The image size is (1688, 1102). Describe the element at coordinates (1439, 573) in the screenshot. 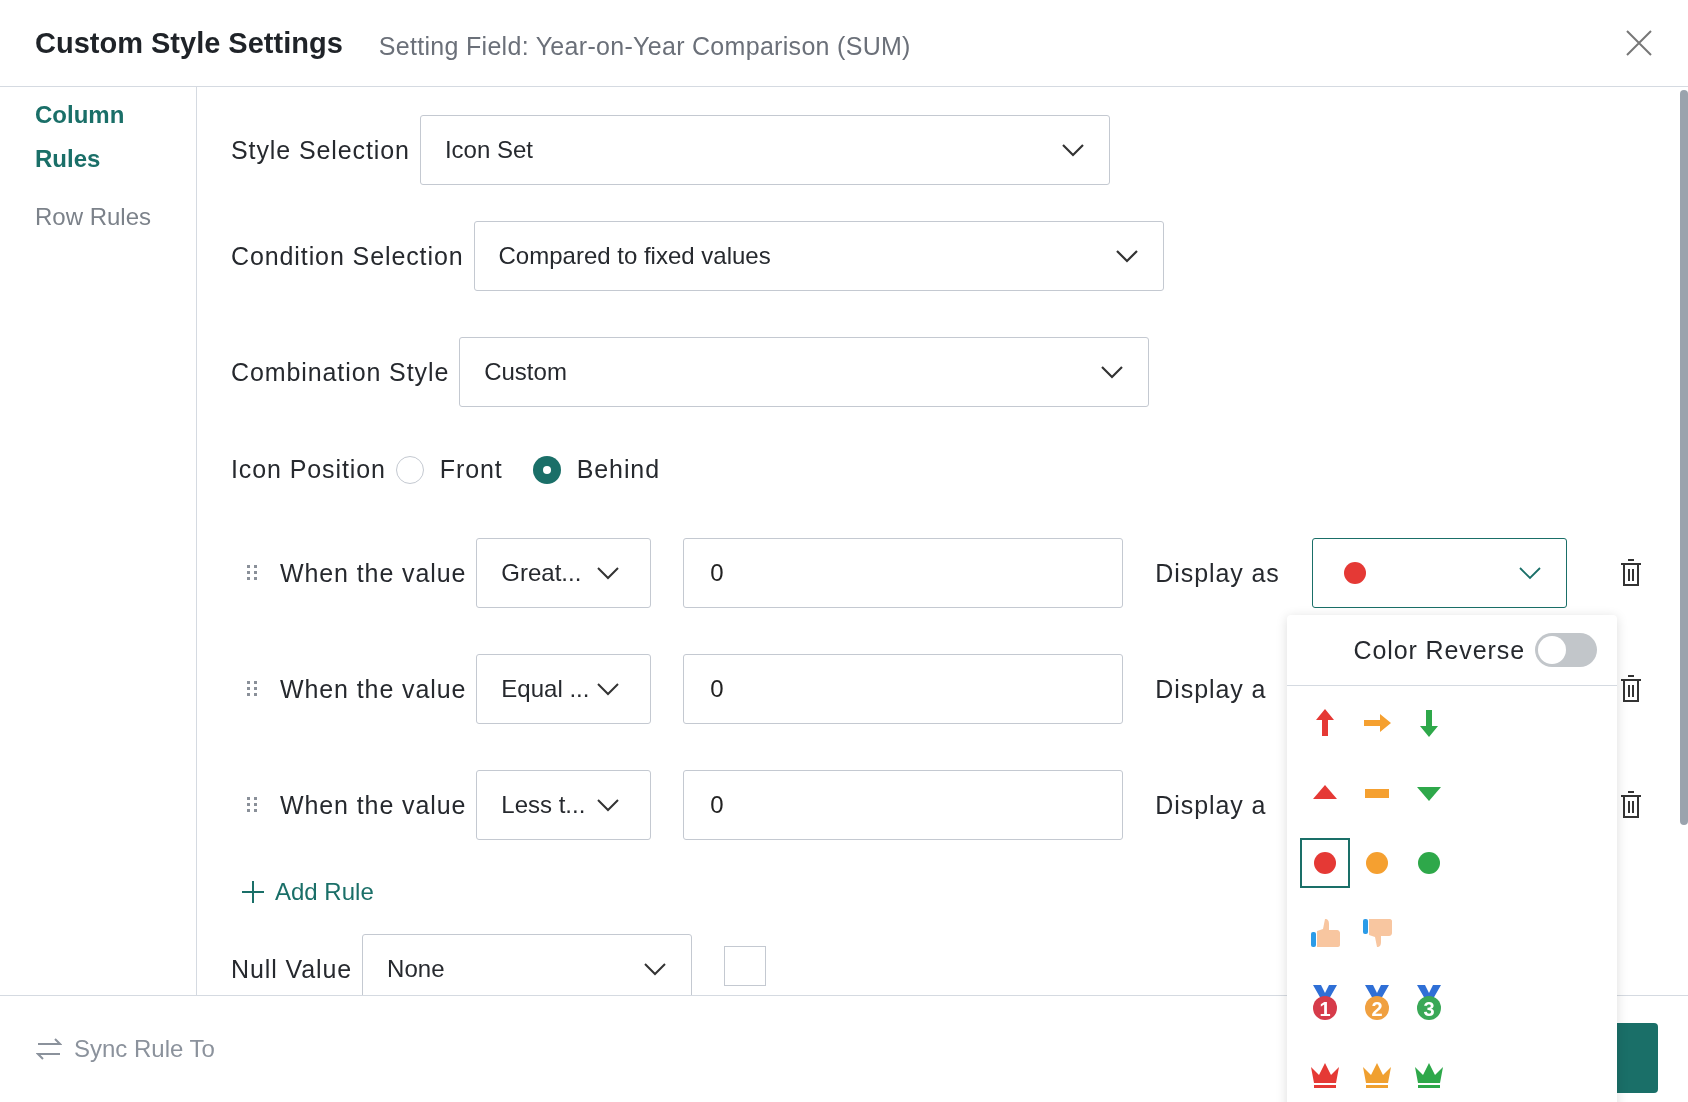

I see `icon-dropdown` at that location.